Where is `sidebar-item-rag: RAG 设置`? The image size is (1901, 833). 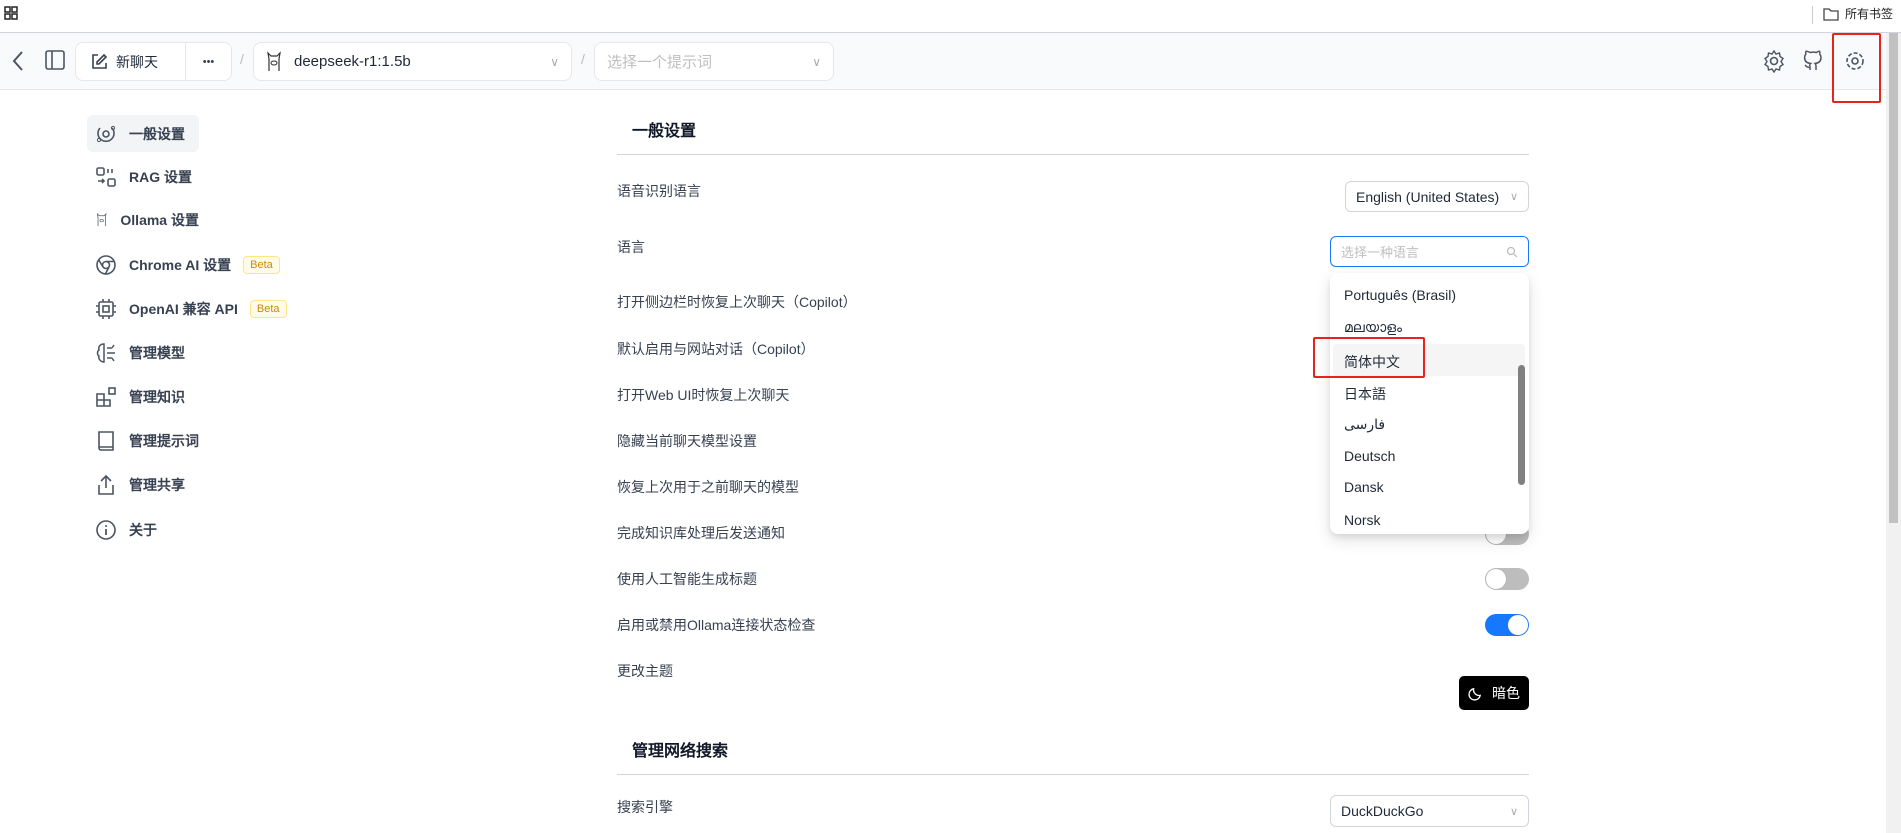 sidebar-item-rag: RAG 设置 is located at coordinates (143, 176).